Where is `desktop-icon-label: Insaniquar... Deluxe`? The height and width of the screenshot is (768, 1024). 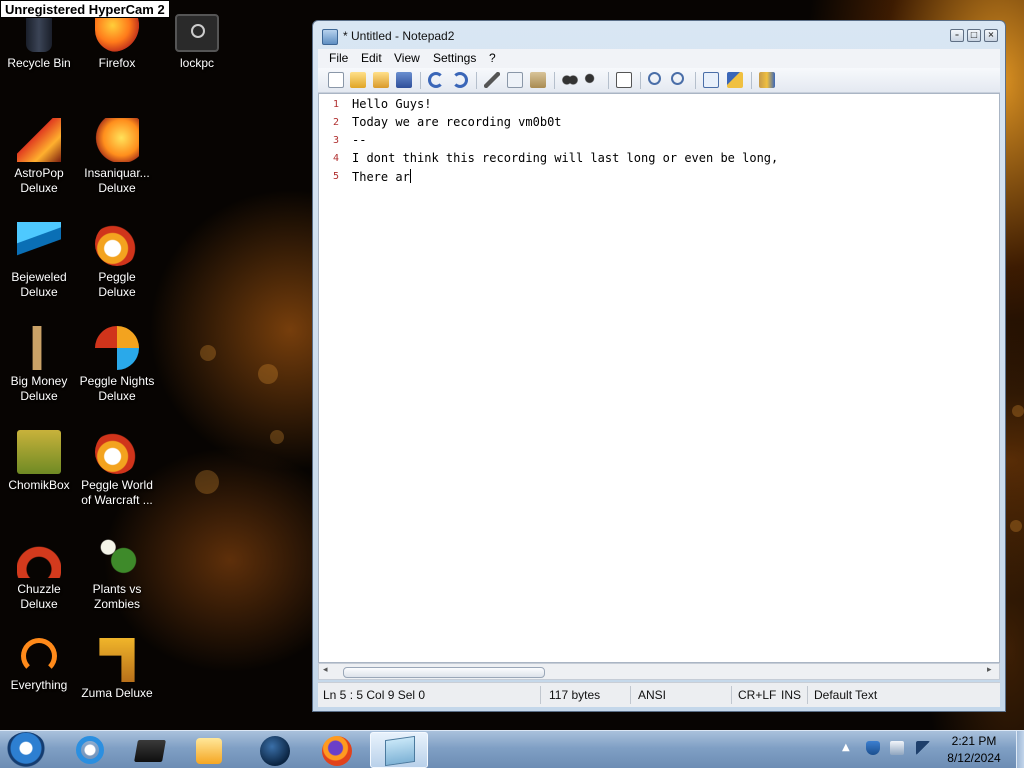 desktop-icon-label: Insaniquar... Deluxe is located at coordinates (117, 180).